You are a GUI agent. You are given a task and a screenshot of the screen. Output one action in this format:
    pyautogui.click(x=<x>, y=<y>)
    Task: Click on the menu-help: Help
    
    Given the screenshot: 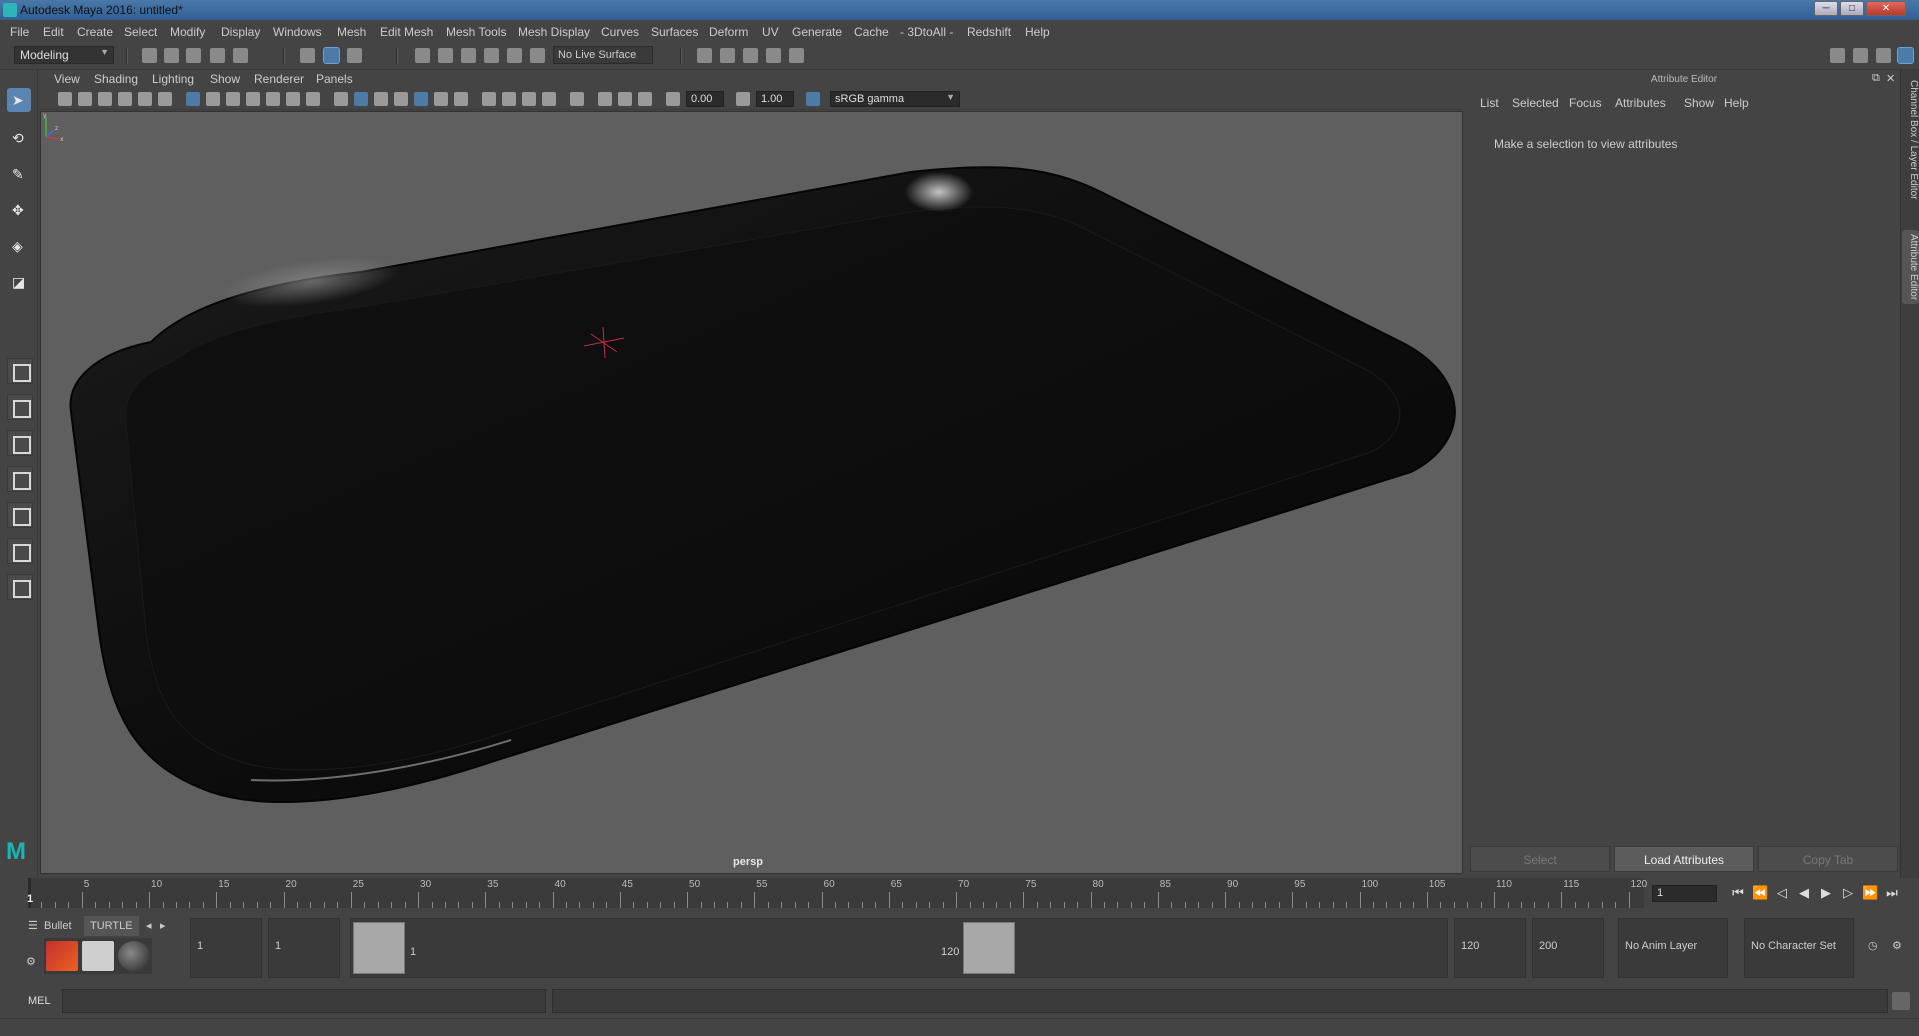 What is the action you would take?
    pyautogui.click(x=1037, y=32)
    